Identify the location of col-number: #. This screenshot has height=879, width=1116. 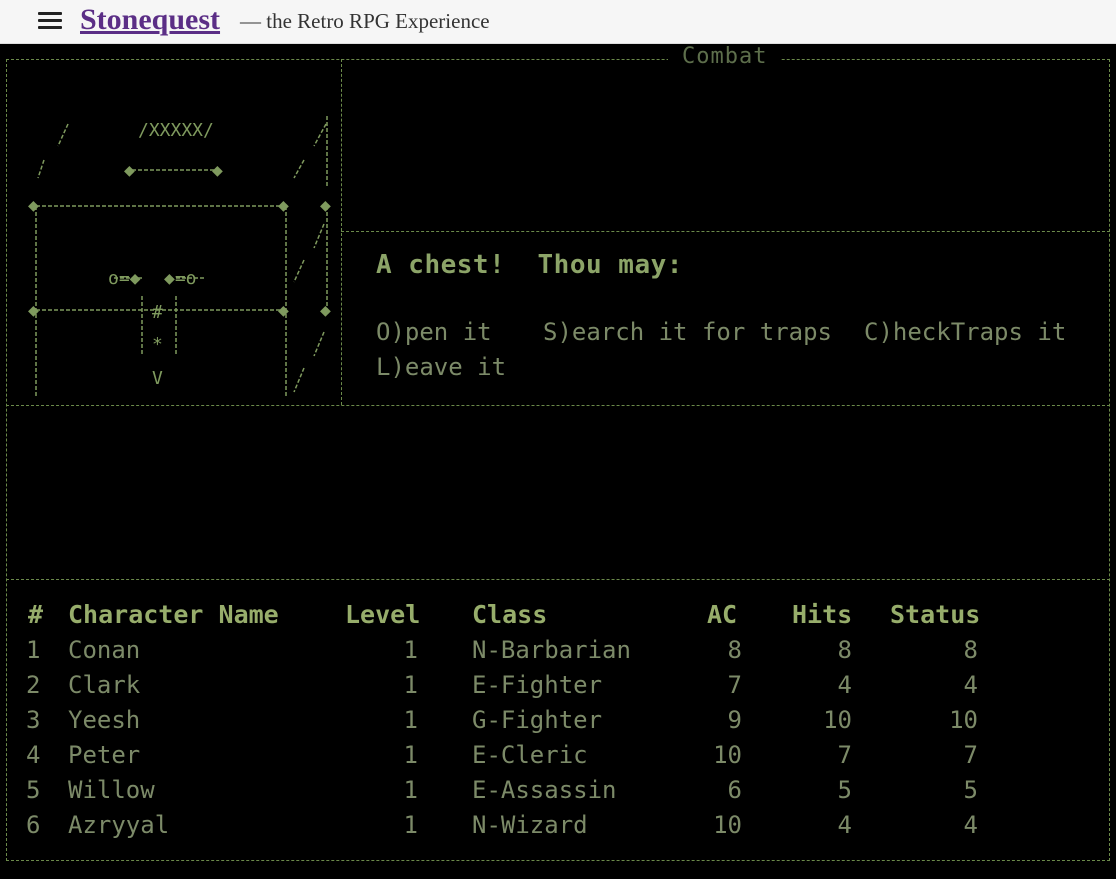
(36, 614).